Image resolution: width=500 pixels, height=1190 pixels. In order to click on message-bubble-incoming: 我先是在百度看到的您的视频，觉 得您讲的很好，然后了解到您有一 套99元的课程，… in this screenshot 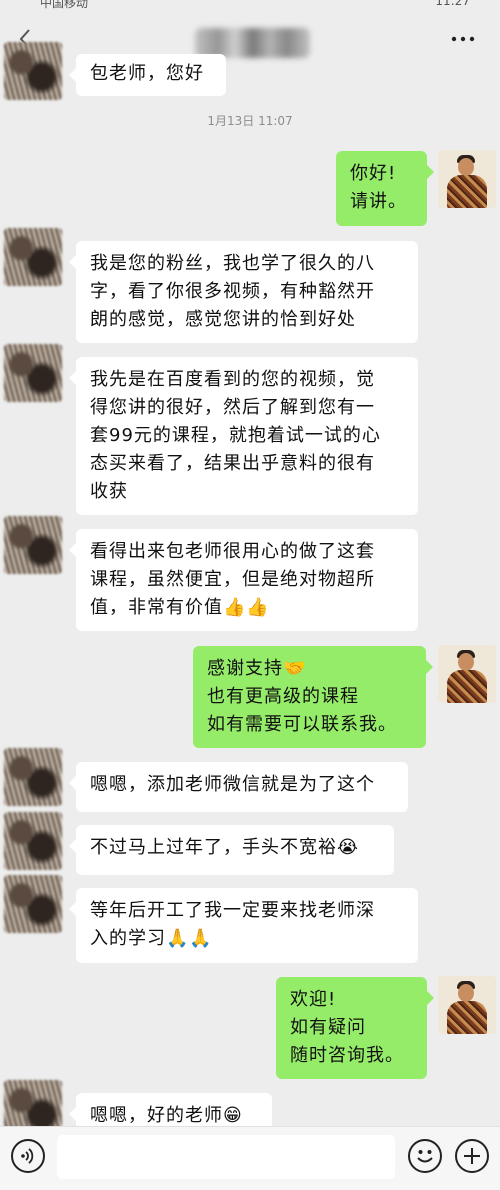, I will do `click(243, 436)`.